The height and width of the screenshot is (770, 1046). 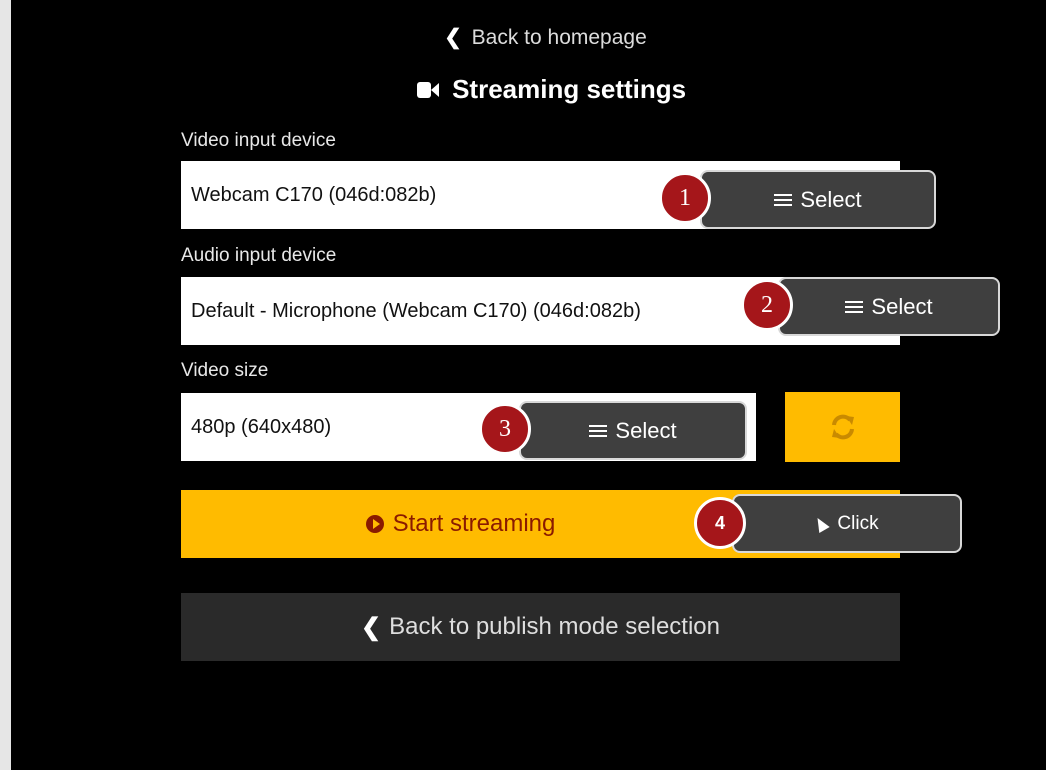 I want to click on step-badge-2: 2, so click(x=767, y=305).